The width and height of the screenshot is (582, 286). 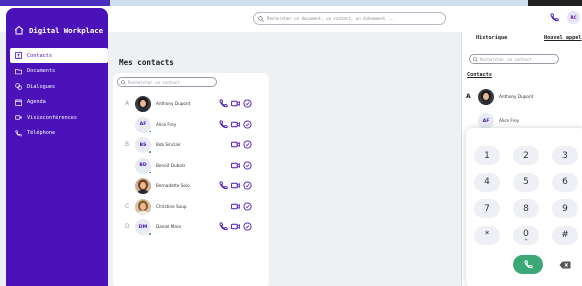 I want to click on dialpad-key: 2, so click(x=526, y=155).